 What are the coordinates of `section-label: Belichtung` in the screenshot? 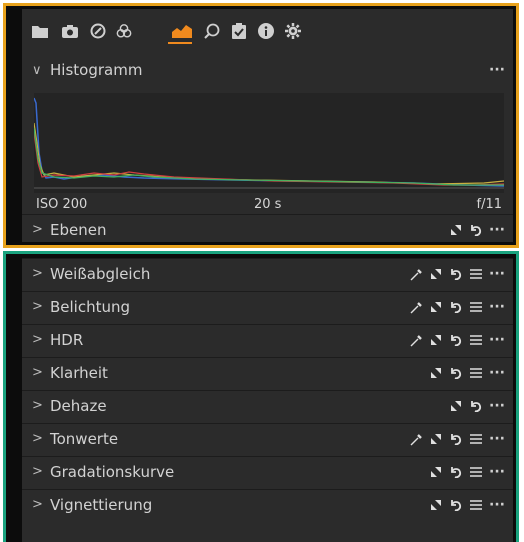 It's located at (90, 306).